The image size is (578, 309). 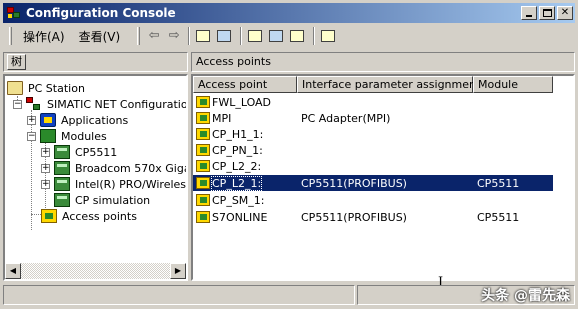 What do you see at coordinates (276, 36) in the screenshot?
I see `refresh-icon` at bounding box center [276, 36].